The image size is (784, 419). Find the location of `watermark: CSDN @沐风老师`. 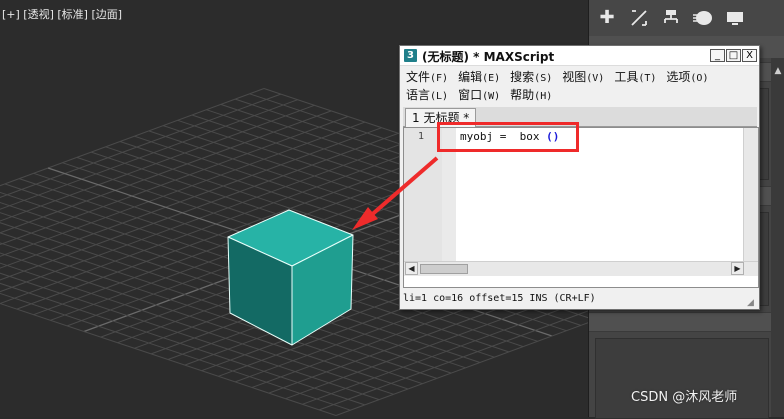

watermark: CSDN @沐风老师 is located at coordinates (684, 397).